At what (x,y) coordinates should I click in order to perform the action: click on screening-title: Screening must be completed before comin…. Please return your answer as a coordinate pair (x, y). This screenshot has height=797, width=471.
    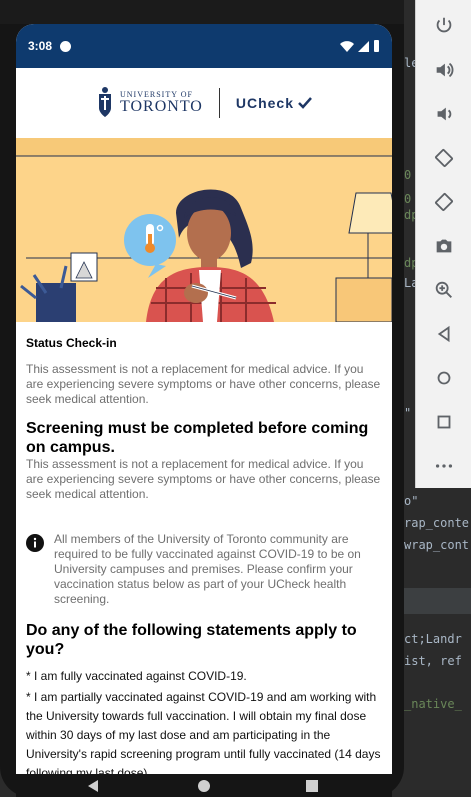
    Looking at the image, I should click on (197, 438).